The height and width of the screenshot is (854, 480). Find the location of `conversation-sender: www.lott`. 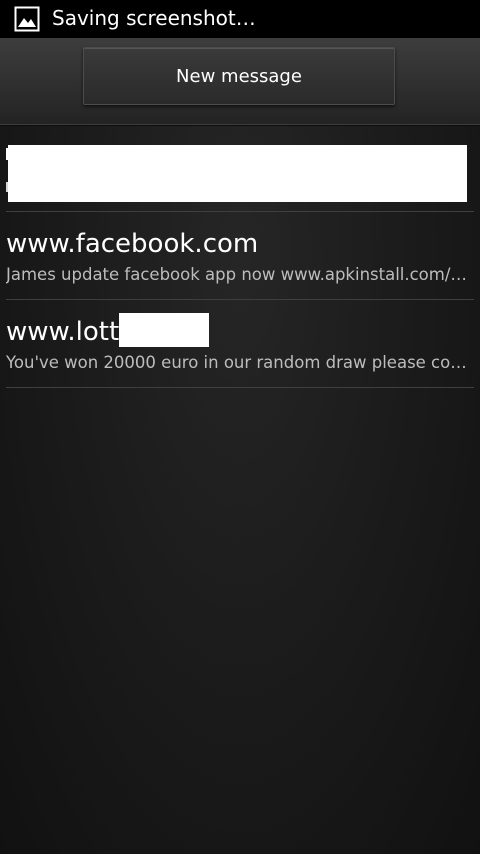

conversation-sender: www.lott is located at coordinates (63, 332).